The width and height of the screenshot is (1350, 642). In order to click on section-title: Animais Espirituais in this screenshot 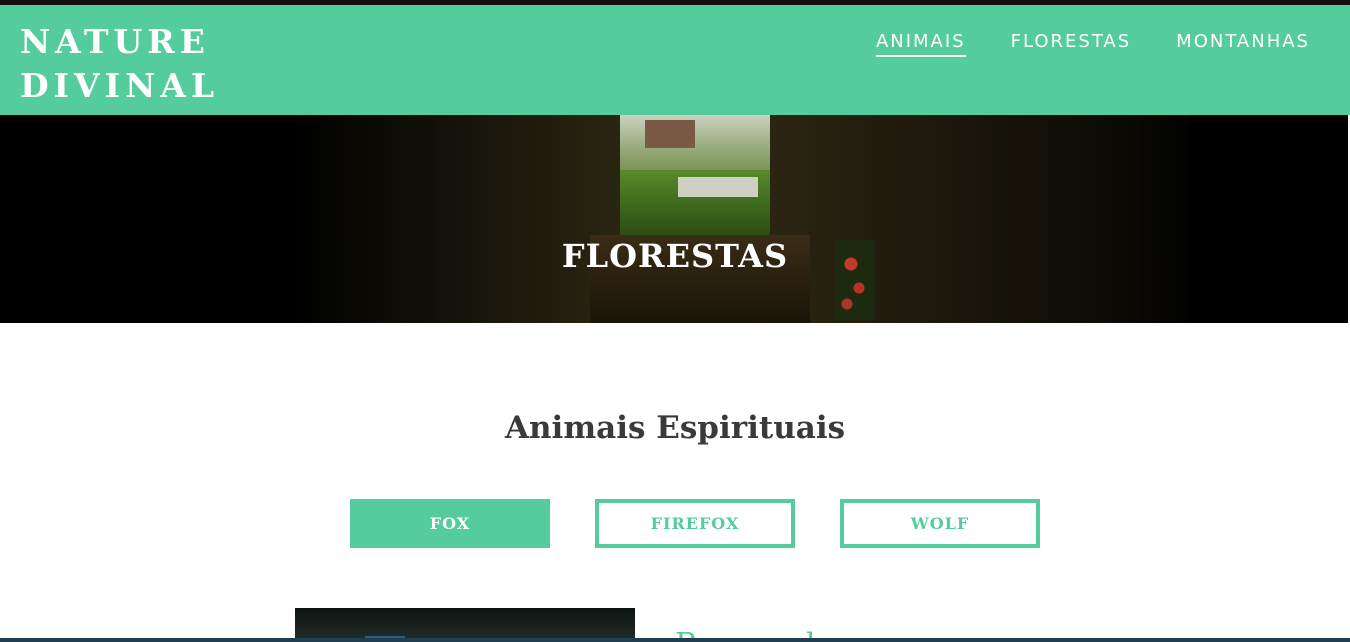, I will do `click(675, 428)`.